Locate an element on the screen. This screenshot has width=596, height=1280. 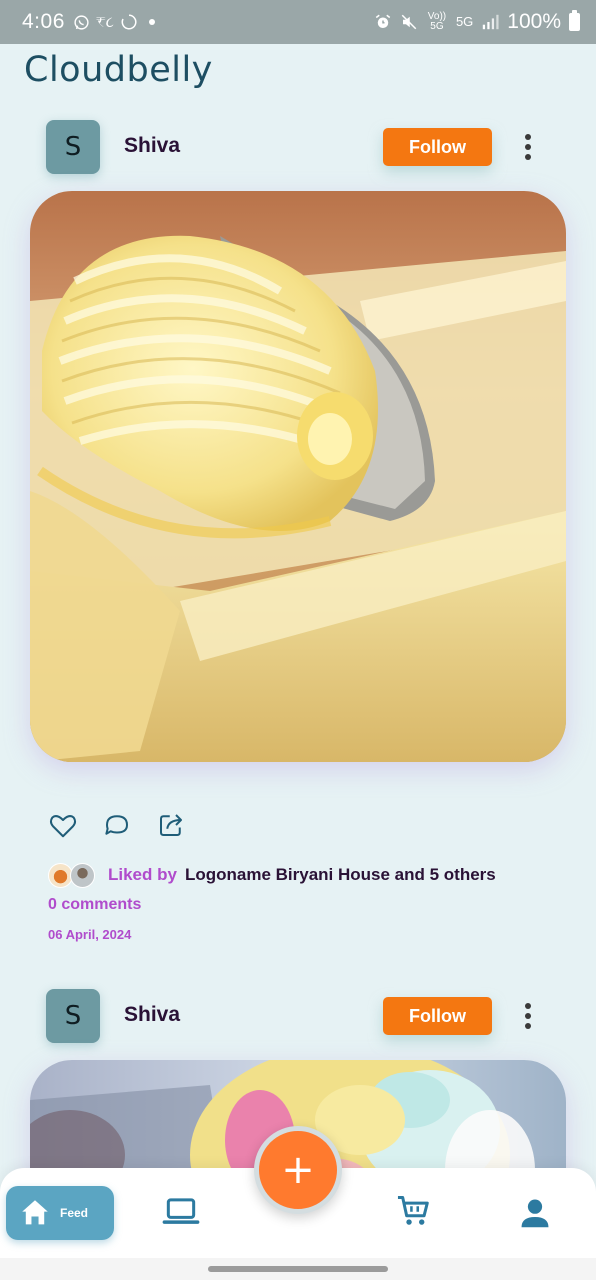
comment-icon is located at coordinates (117, 825).